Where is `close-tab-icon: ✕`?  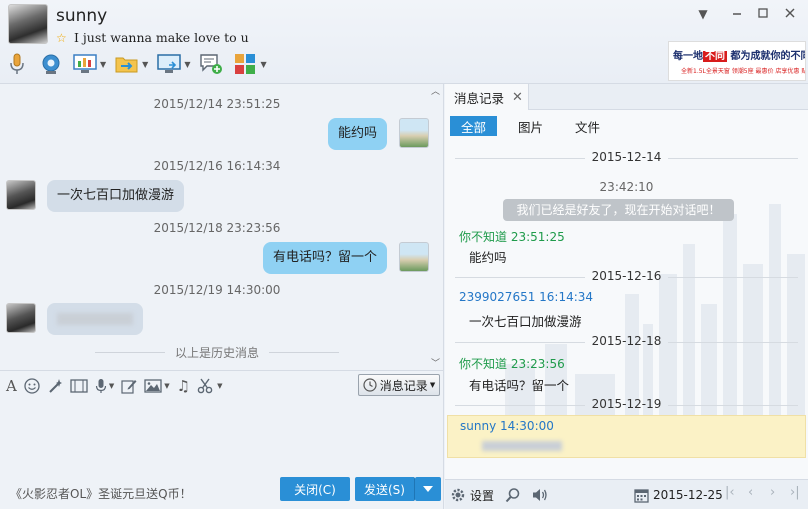 close-tab-icon: ✕ is located at coordinates (517, 97).